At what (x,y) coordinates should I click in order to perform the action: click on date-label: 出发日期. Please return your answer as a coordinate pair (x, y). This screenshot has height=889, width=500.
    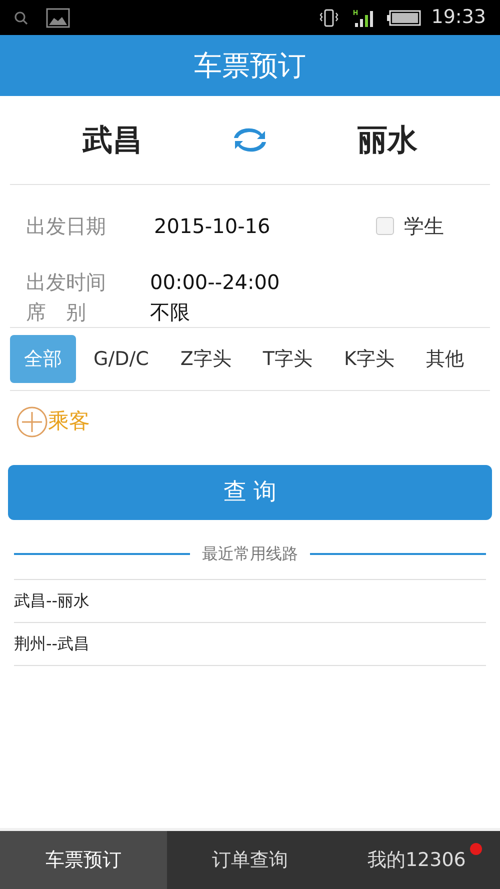
    Looking at the image, I should click on (66, 226).